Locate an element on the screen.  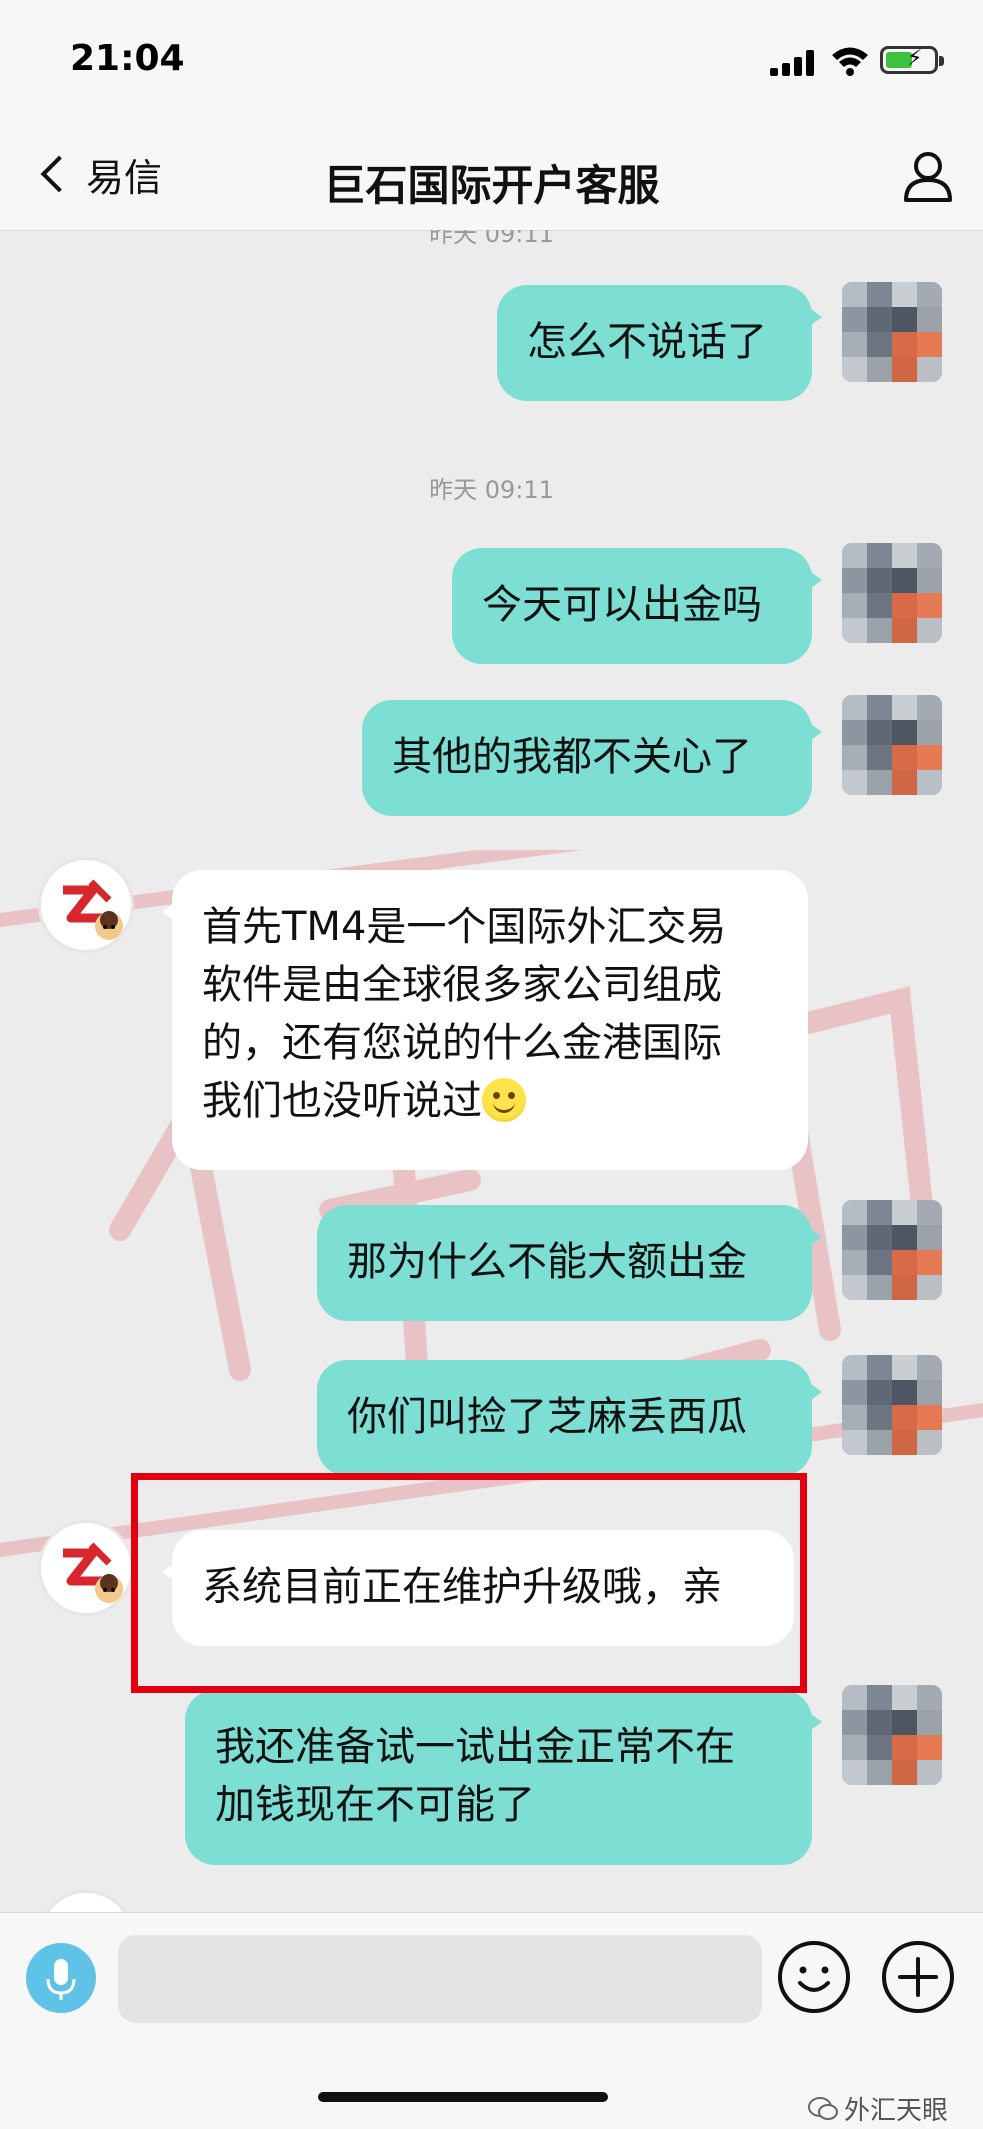
message-bubble-sent: 今天可以出金吗 is located at coordinates (637, 606).